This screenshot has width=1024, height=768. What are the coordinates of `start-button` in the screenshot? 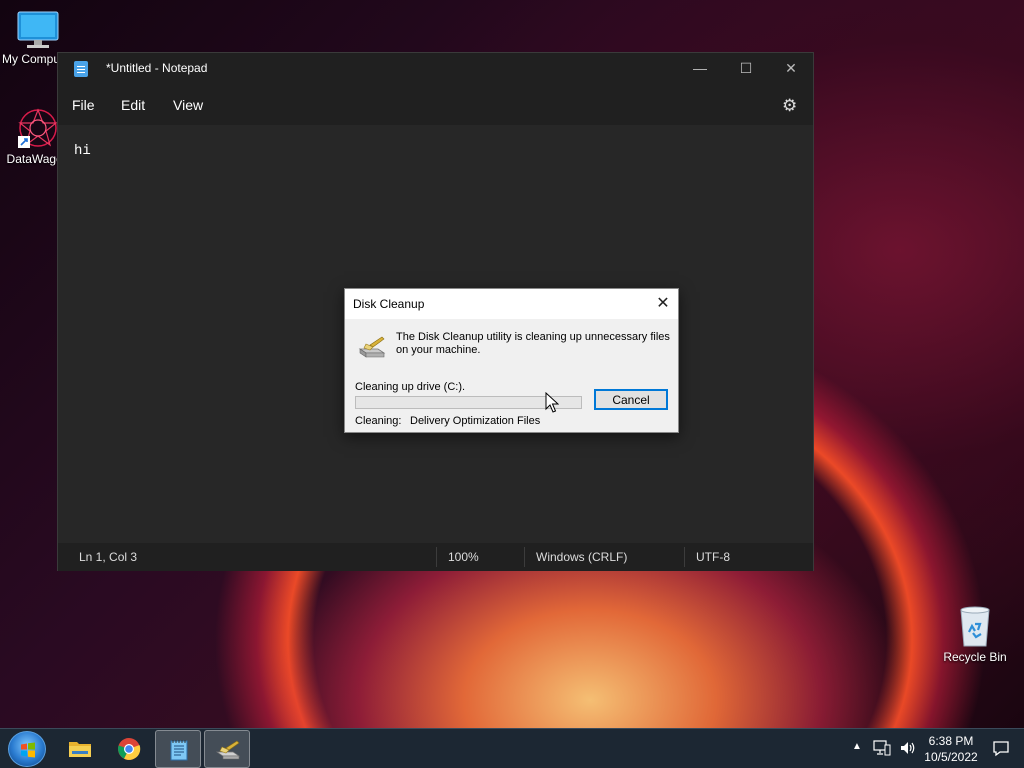 It's located at (27, 749).